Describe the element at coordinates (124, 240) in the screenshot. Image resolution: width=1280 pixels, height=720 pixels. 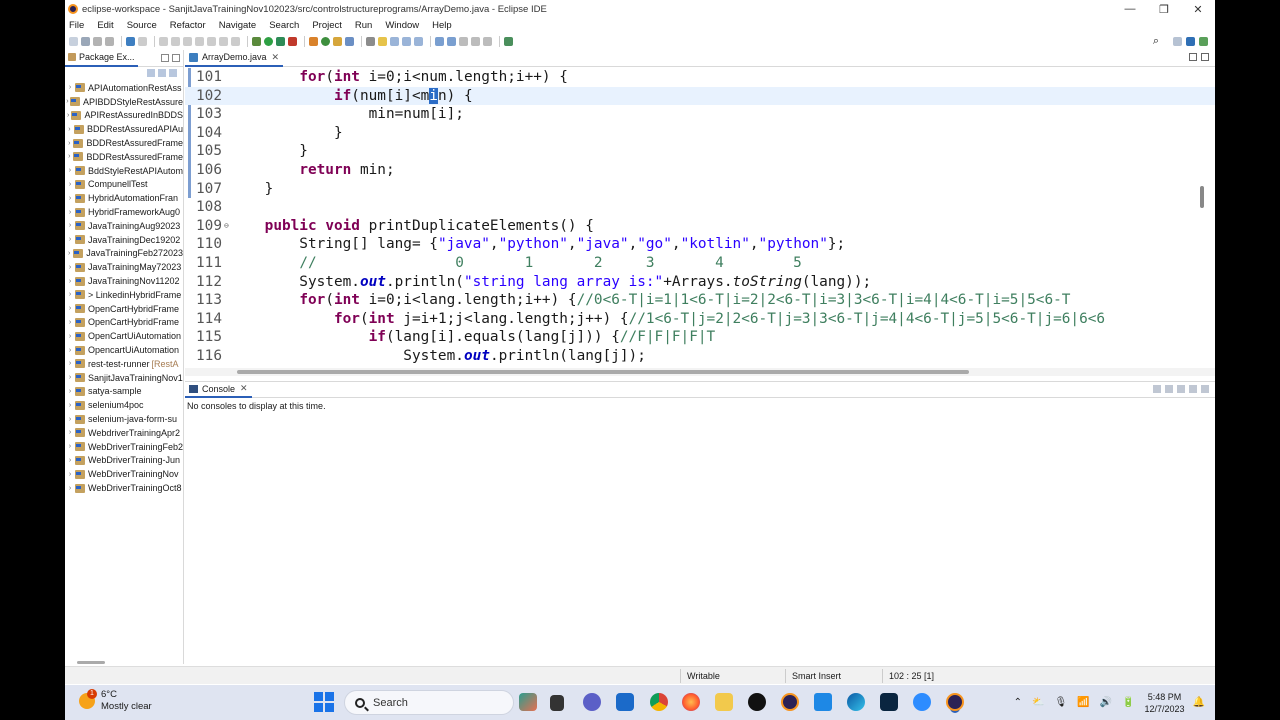
I see `project-item: › JavaTrainingDec19202` at that location.